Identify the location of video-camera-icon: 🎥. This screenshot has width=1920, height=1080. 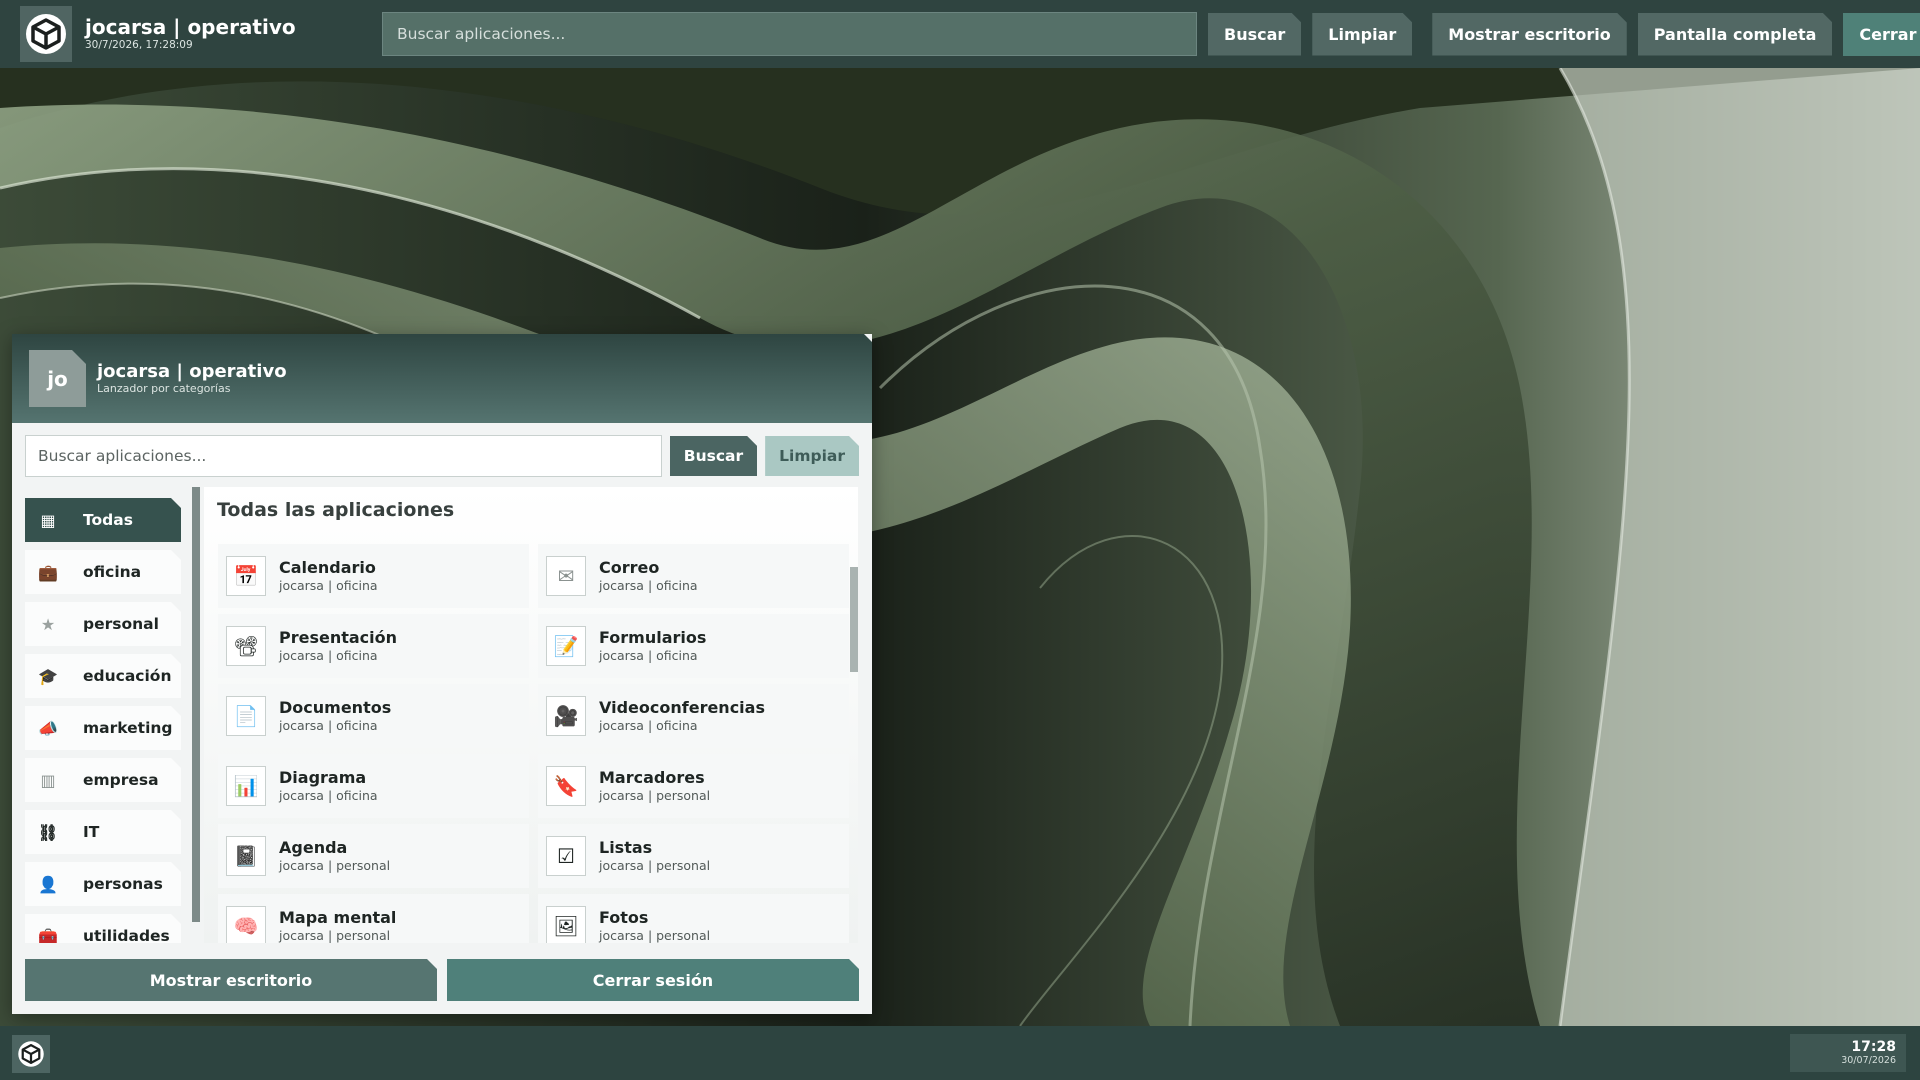
(566, 716).